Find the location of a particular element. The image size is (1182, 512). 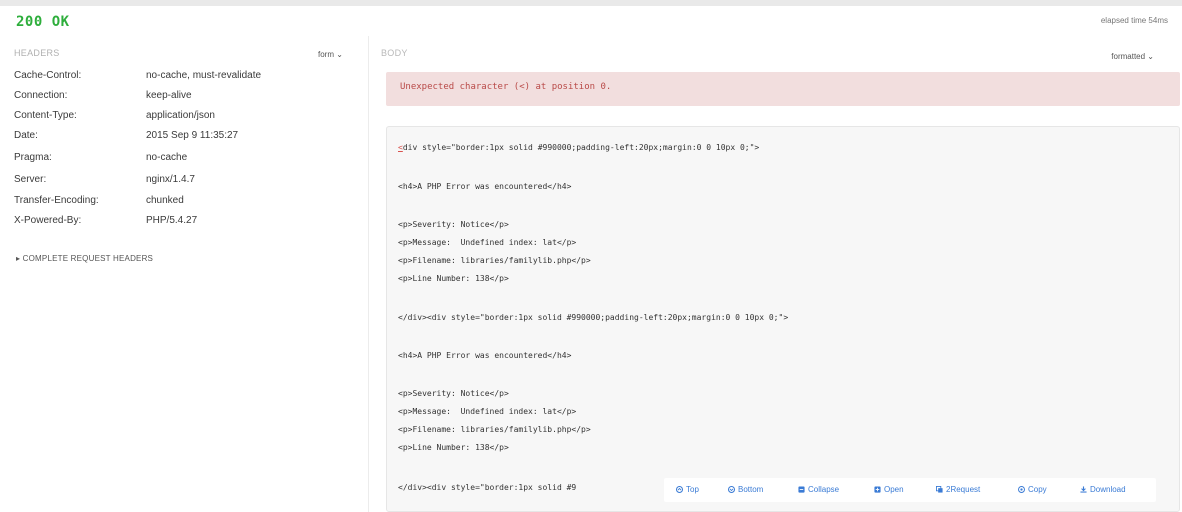

complete-request-headers-toggle: ▸ COMPLETE REQUEST HEADERS is located at coordinates (84, 258).